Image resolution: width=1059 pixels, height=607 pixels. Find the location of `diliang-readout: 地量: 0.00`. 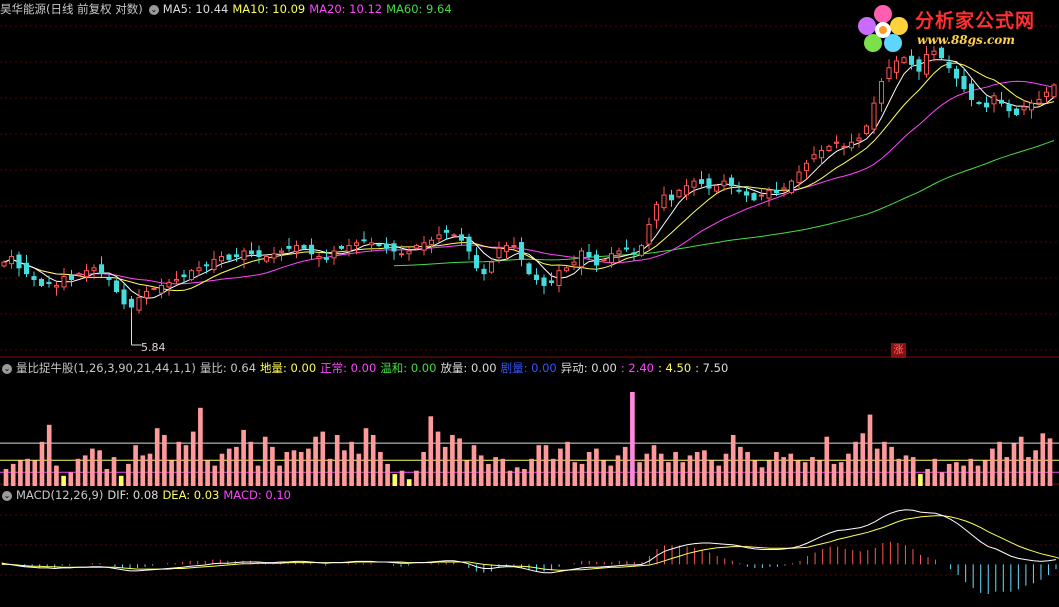

diliang-readout: 地量: 0.00 is located at coordinates (288, 368).